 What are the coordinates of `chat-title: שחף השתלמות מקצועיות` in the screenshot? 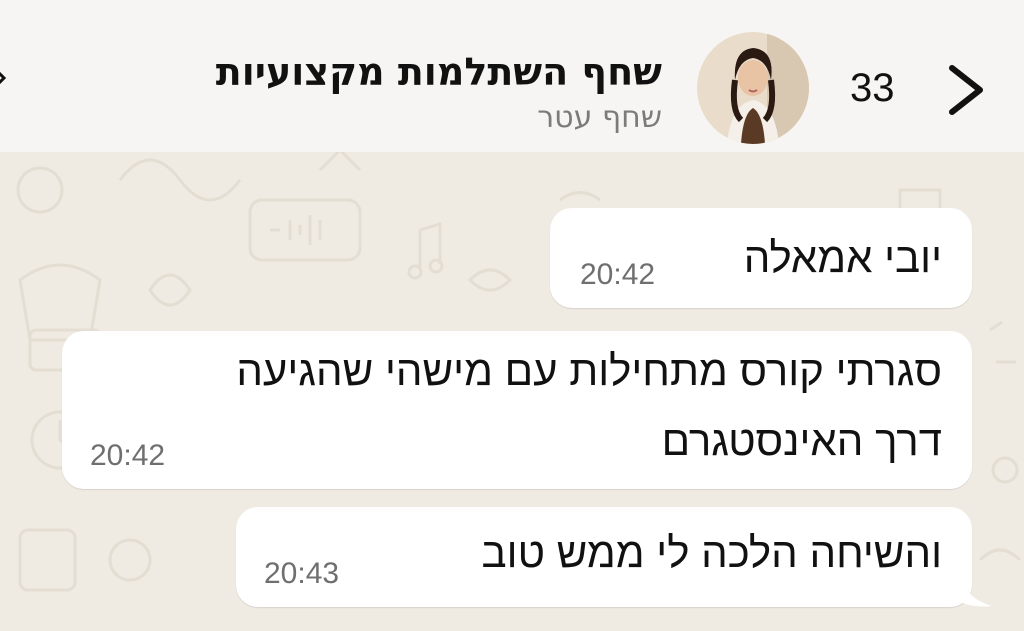 It's located at (439, 72).